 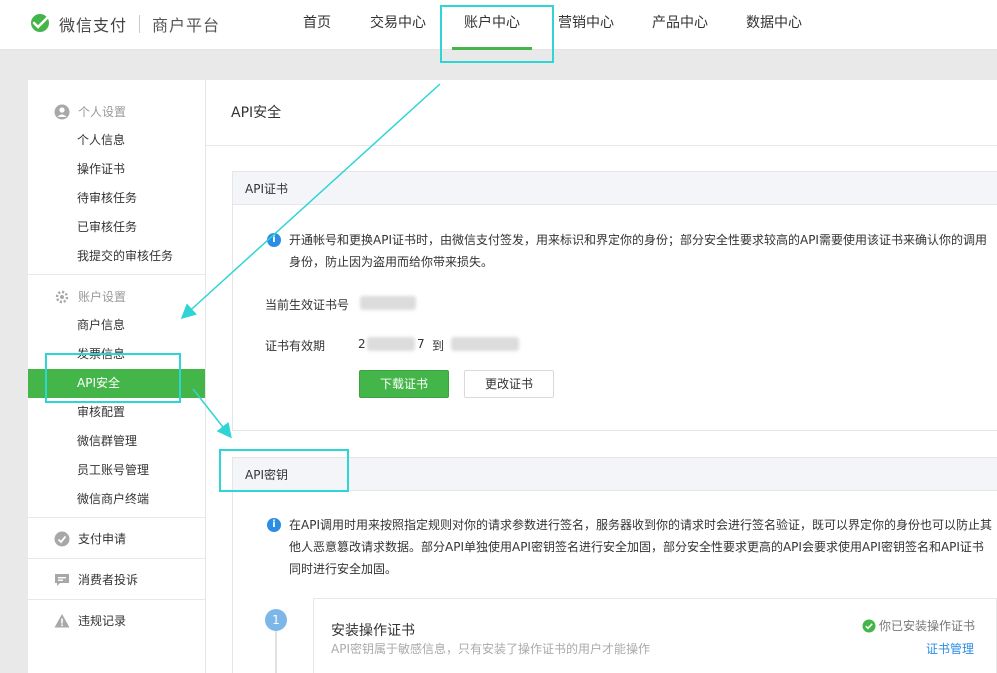 I want to click on sidebar-item-operation-cert: 操作证书, so click(x=116, y=169).